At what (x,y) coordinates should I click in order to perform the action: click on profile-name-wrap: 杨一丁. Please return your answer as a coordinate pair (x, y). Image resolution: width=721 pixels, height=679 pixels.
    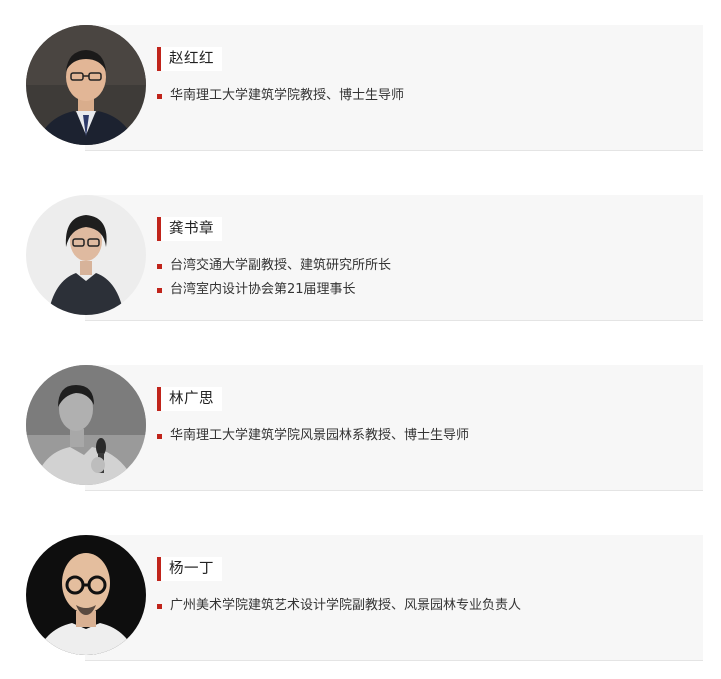
    Looking at the image, I should click on (189, 569).